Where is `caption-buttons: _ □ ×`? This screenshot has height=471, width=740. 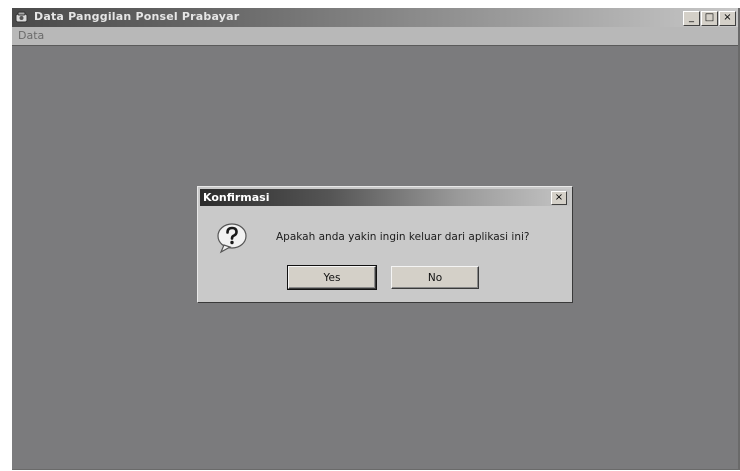
caption-buttons: _ □ × is located at coordinates (709, 18).